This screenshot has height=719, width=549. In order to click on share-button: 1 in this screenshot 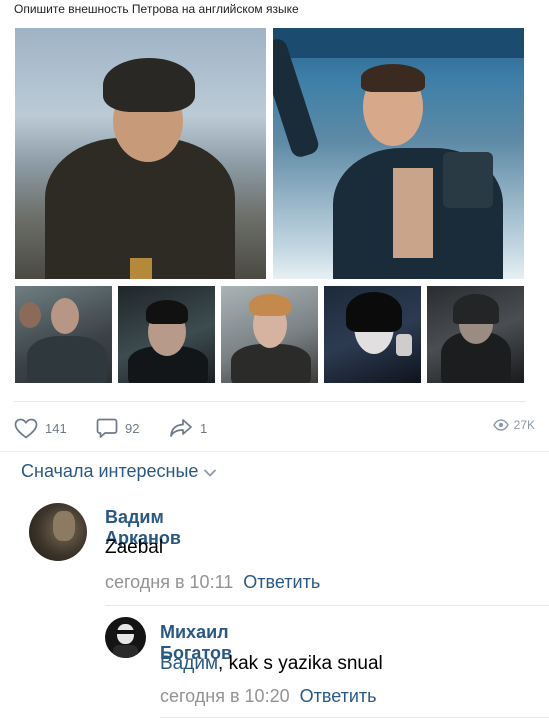, I will do `click(188, 428)`.